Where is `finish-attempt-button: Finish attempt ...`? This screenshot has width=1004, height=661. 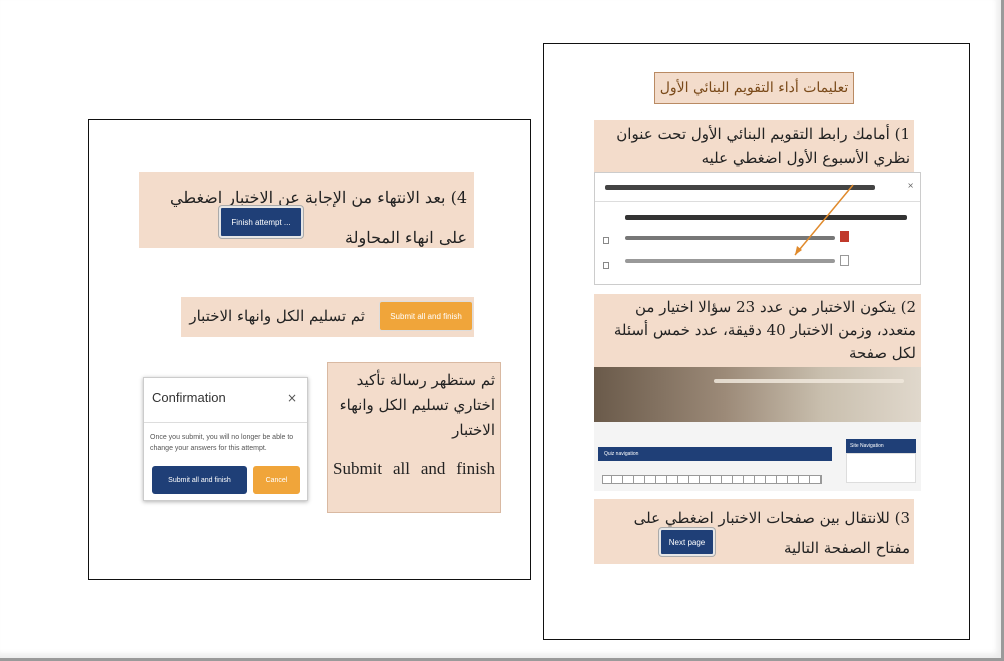
finish-attempt-button: Finish attempt ... is located at coordinates (261, 222).